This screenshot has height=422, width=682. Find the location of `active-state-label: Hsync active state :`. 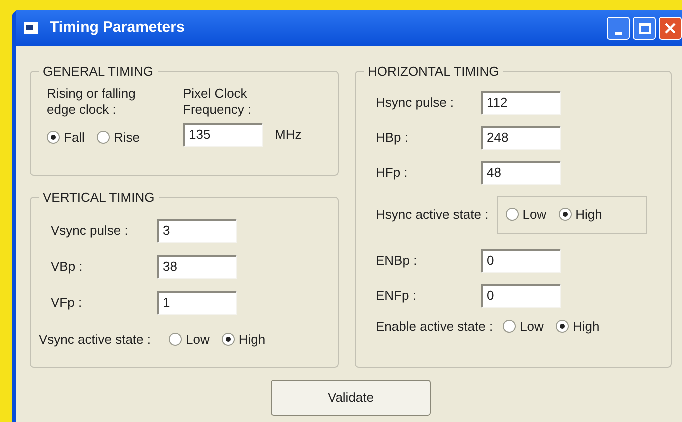

active-state-label: Hsync active state : is located at coordinates (432, 215).